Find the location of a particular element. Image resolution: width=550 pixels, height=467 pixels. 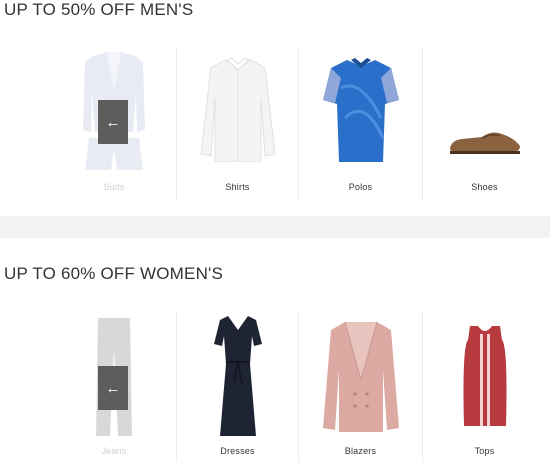

category-tile-dresses: Dresses is located at coordinates (237, 387).